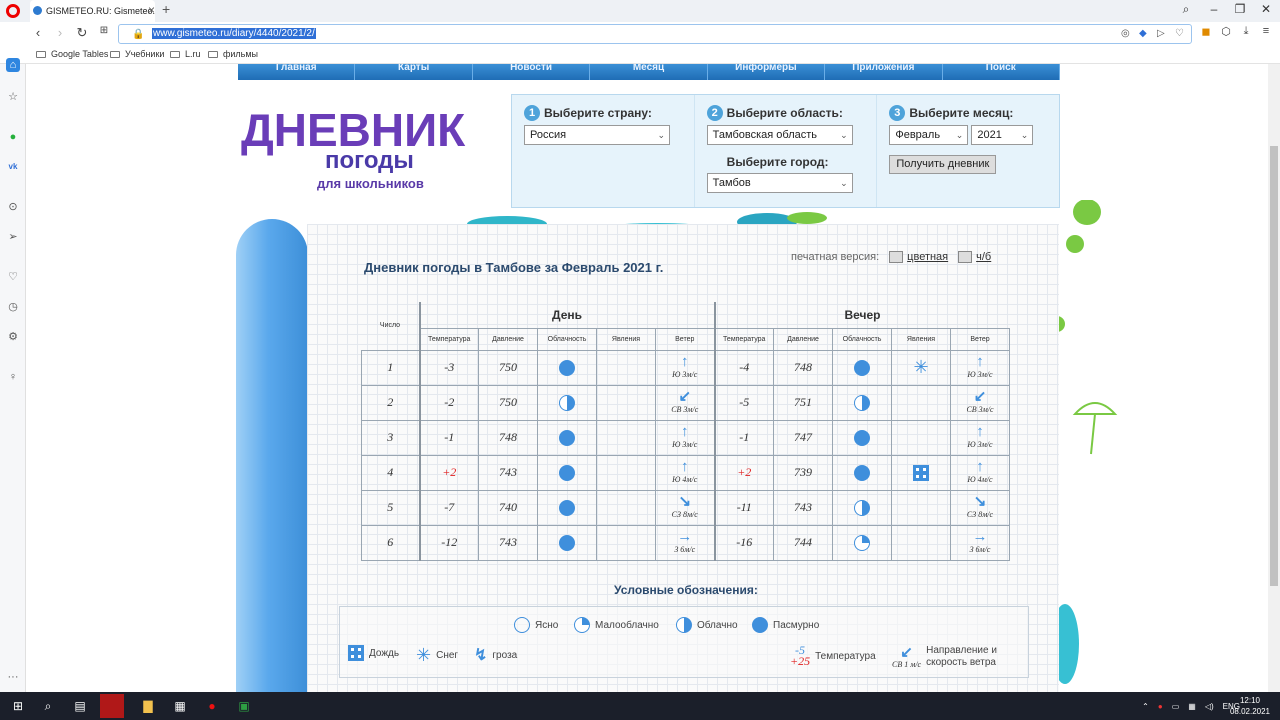 The image size is (1280, 720). I want to click on print-bw-link: ч/б, so click(983, 257).